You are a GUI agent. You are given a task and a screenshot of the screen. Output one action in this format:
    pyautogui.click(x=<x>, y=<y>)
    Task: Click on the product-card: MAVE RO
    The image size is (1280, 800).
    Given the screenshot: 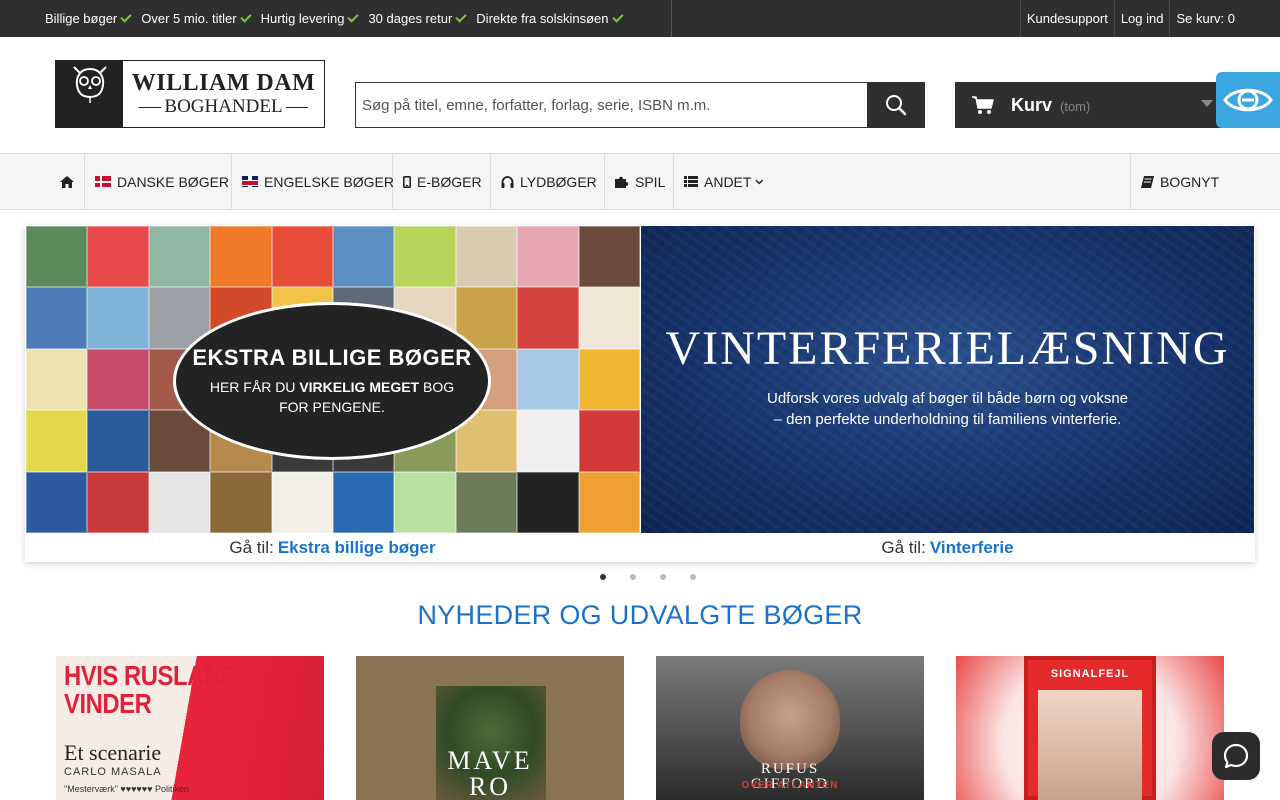 What is the action you would take?
    pyautogui.click(x=490, y=728)
    